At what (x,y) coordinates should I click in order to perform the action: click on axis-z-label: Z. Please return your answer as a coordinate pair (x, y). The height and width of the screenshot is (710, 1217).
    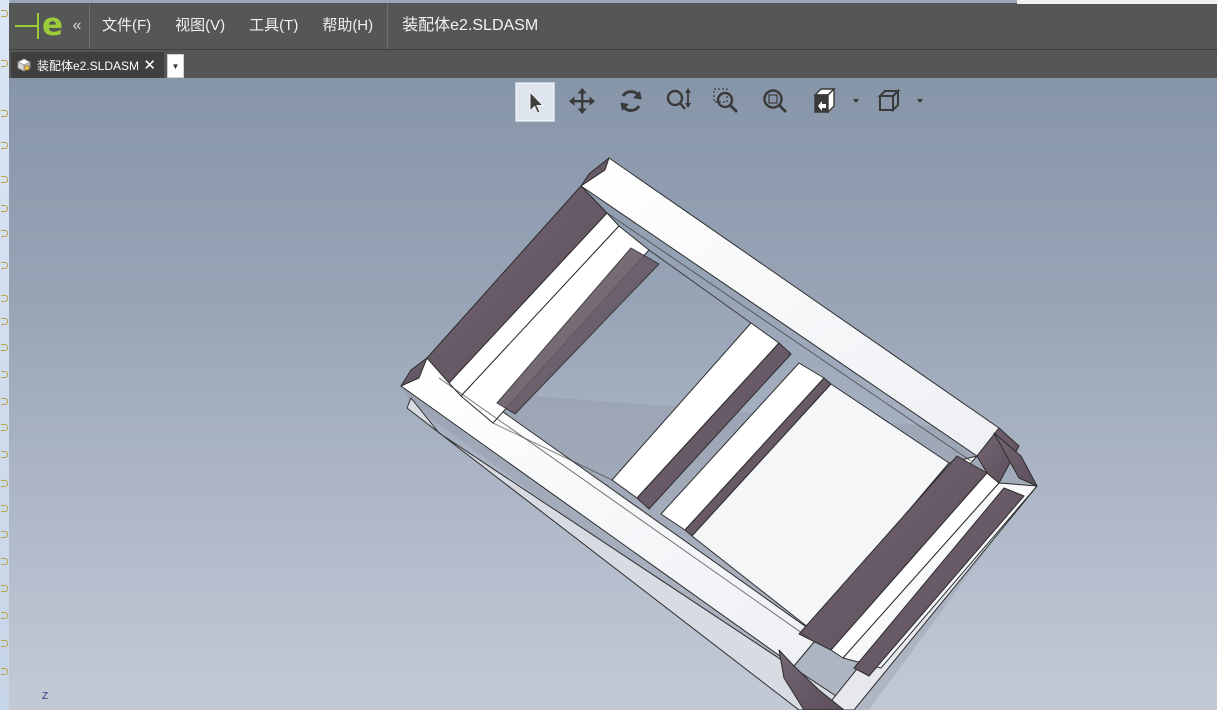
    Looking at the image, I should click on (45, 696).